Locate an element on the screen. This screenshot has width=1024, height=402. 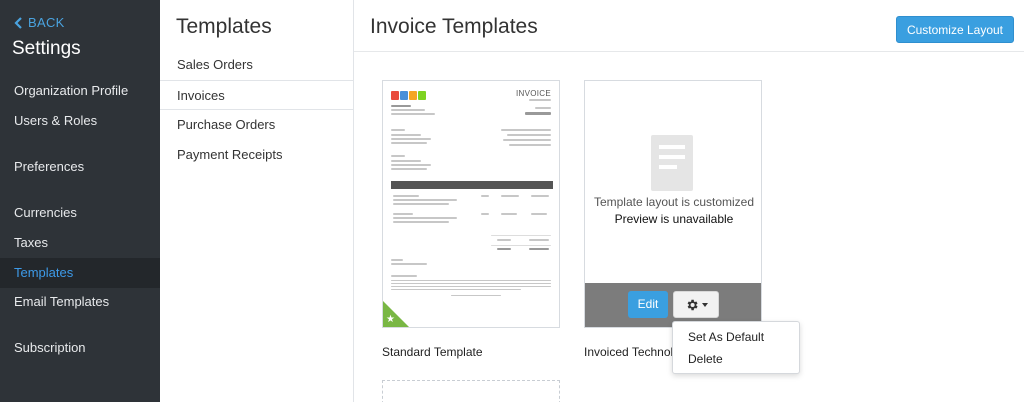
nav-item-currencies: Currencies is located at coordinates (80, 213).